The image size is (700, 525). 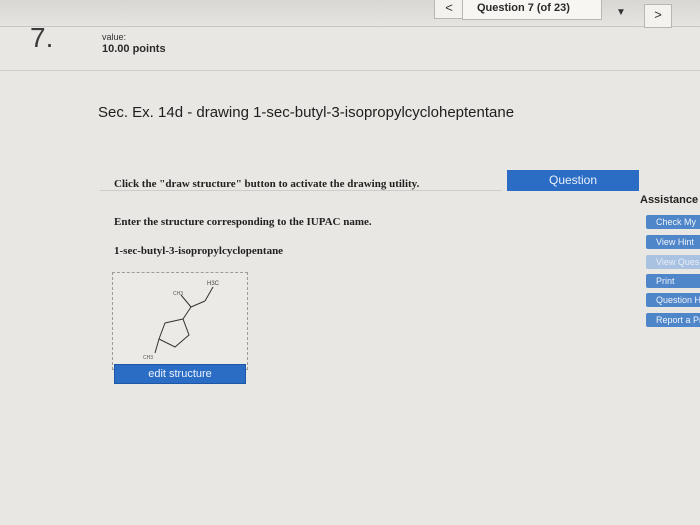 What do you see at coordinates (673, 320) in the screenshot?
I see `report-problem-button: Report a Pr` at bounding box center [673, 320].